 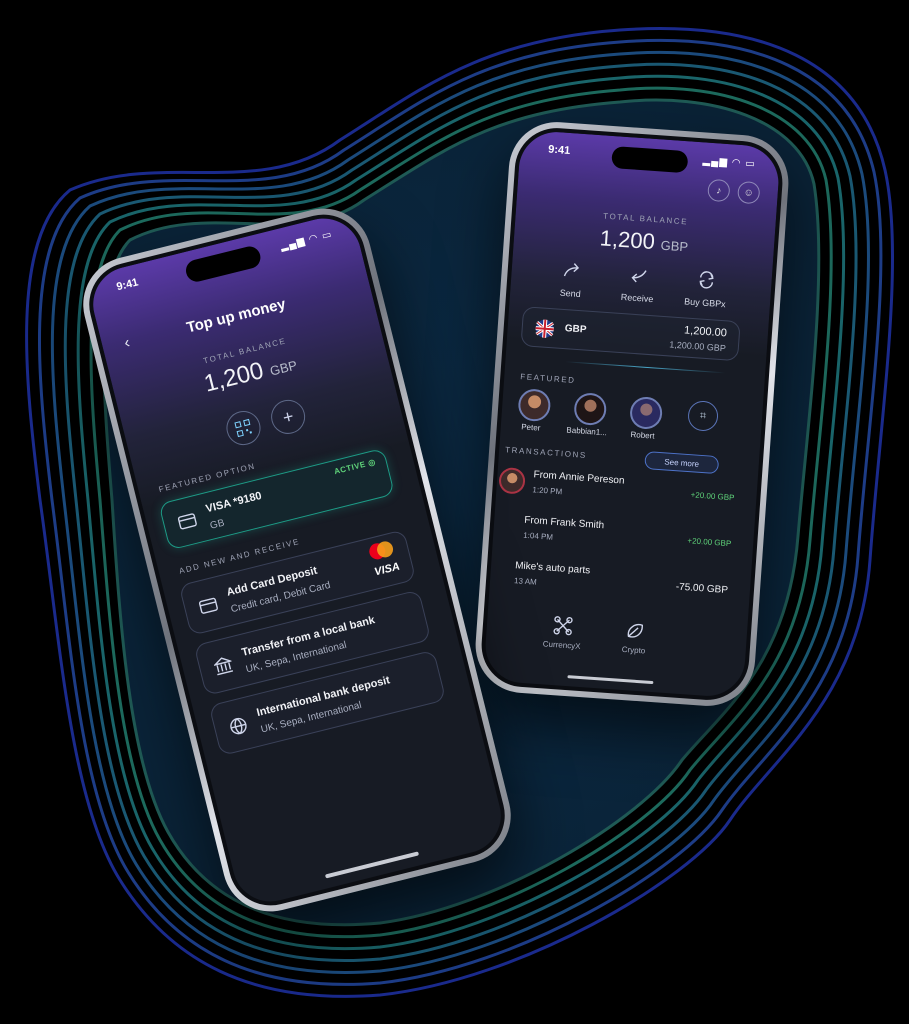 What do you see at coordinates (223, 666) in the screenshot?
I see `bank-icon` at bounding box center [223, 666].